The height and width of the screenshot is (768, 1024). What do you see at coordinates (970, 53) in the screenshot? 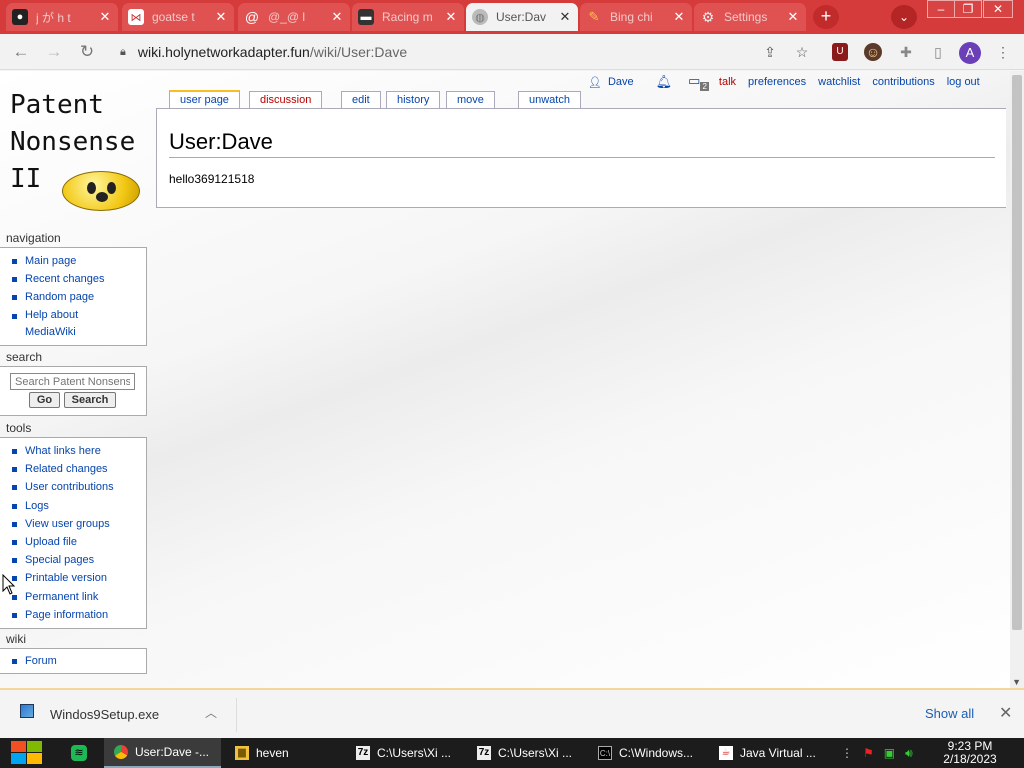
I see `profile-avatar: A` at bounding box center [970, 53].